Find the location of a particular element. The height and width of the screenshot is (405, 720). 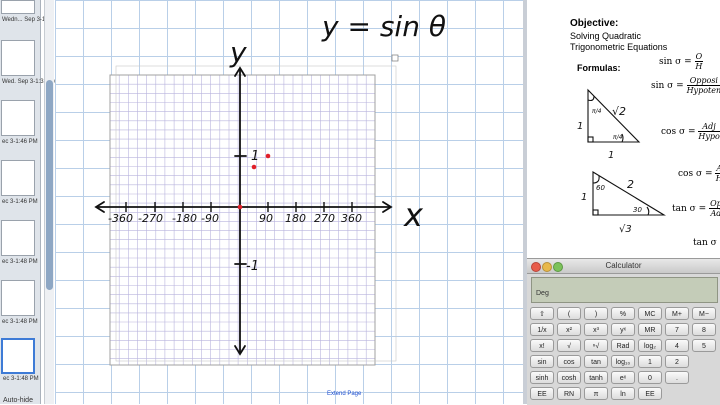

angle-mode-label: Deg is located at coordinates (542, 293).